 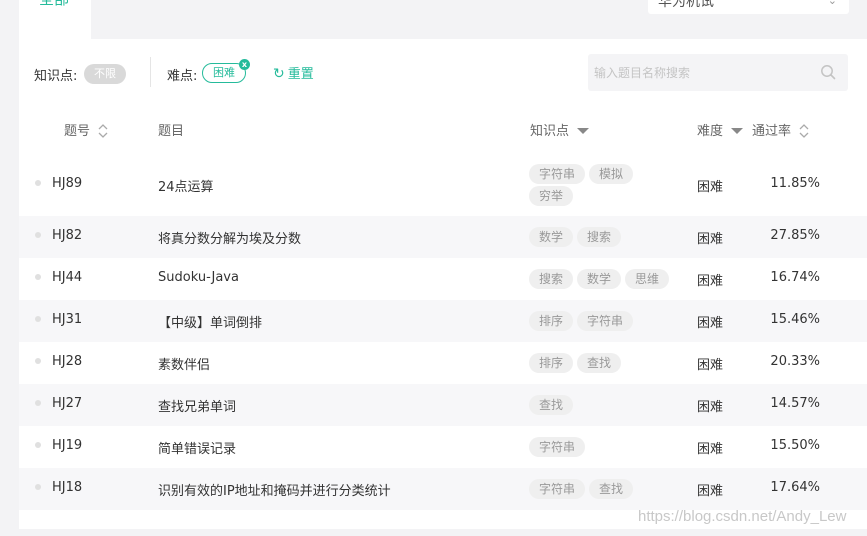 I want to click on pass-rate-value: 11.85%, so click(x=795, y=183).